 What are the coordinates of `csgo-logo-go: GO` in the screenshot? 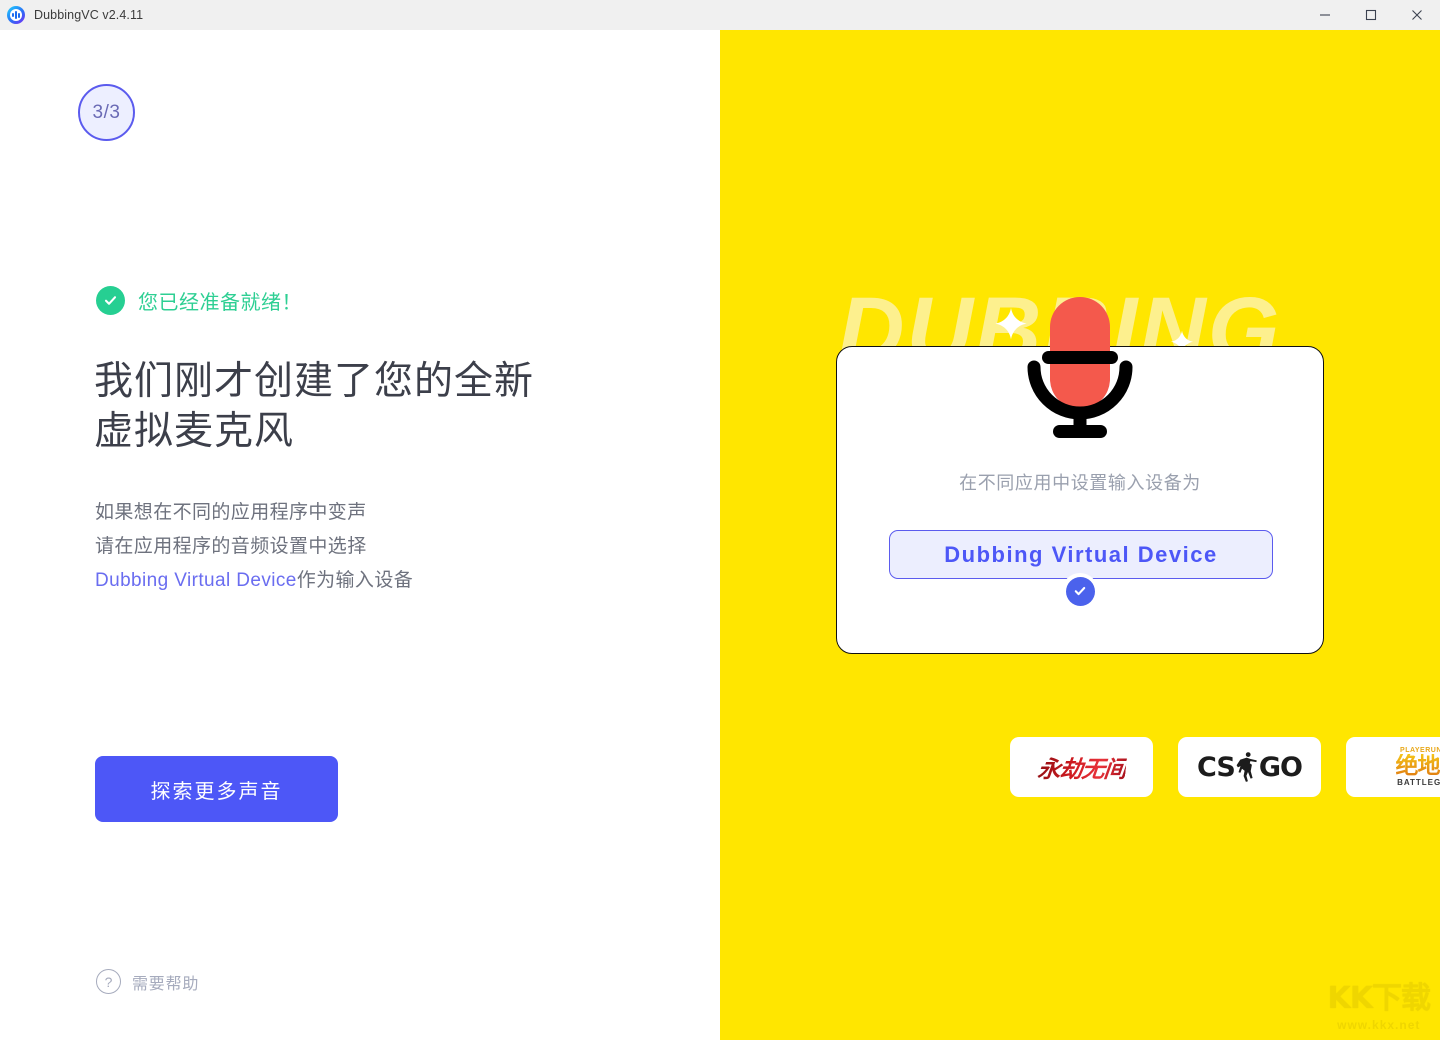 It's located at (1280, 767).